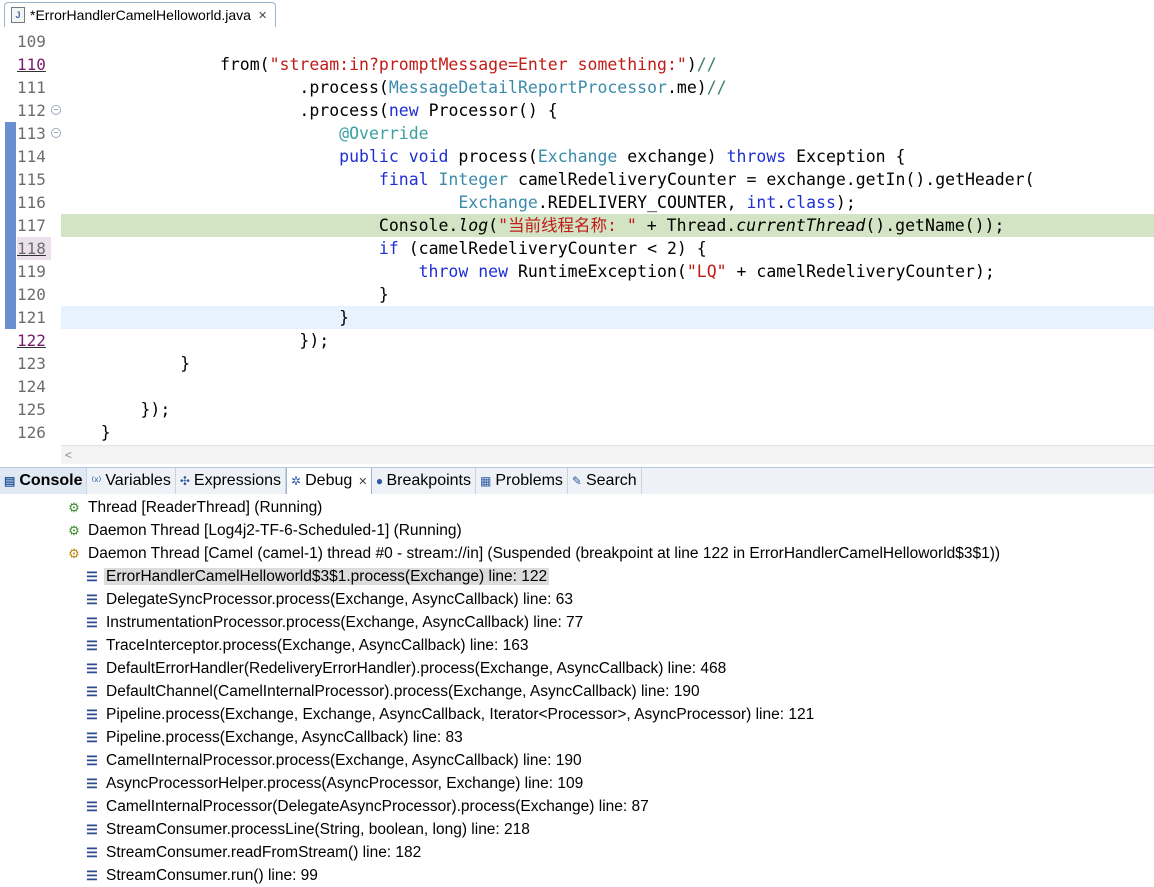 This screenshot has width=1154, height=887. I want to click on line-number: 116, so click(34, 202).